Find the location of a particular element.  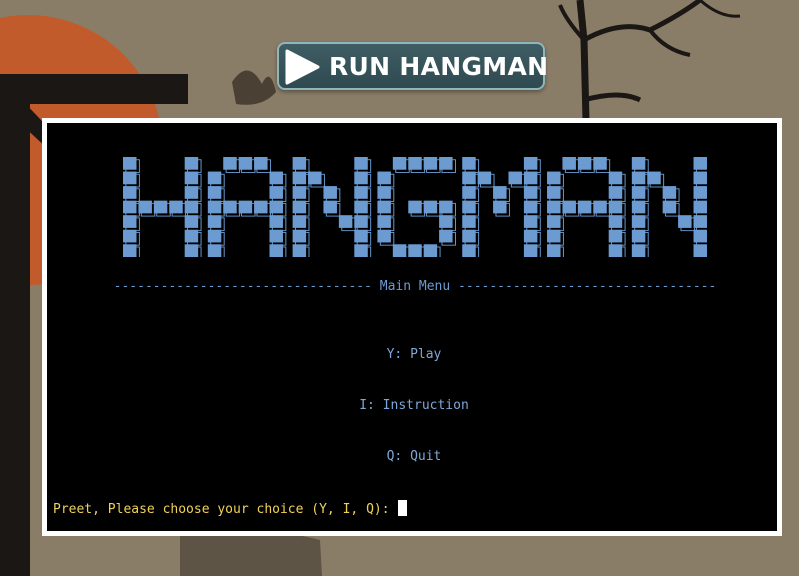

rule-left: --------------------------------- is located at coordinates (242, 286).